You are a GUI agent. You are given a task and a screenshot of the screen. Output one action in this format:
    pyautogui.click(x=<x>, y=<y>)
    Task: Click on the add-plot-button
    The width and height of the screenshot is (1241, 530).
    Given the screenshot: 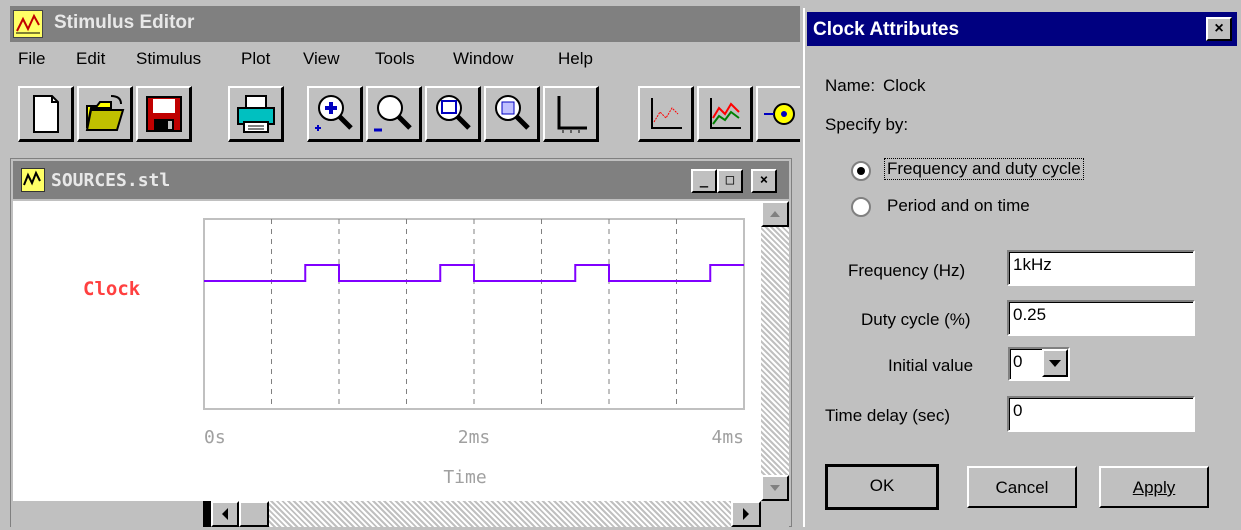 What is the action you would take?
    pyautogui.click(x=725, y=114)
    